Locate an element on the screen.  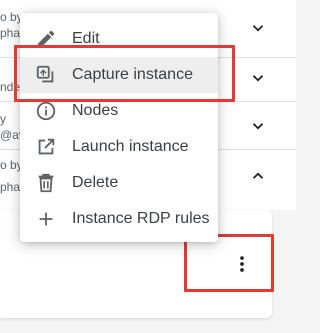
row-text: y is located at coordinates (3, 119).